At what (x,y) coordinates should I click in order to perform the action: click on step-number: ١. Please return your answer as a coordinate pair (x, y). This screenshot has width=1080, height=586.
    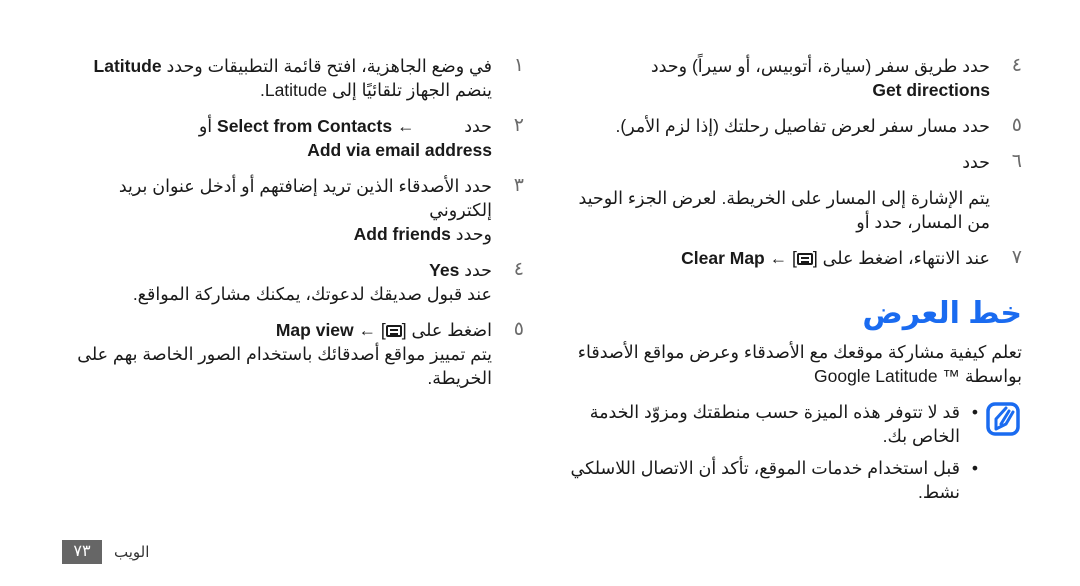
    Looking at the image, I should click on (518, 65).